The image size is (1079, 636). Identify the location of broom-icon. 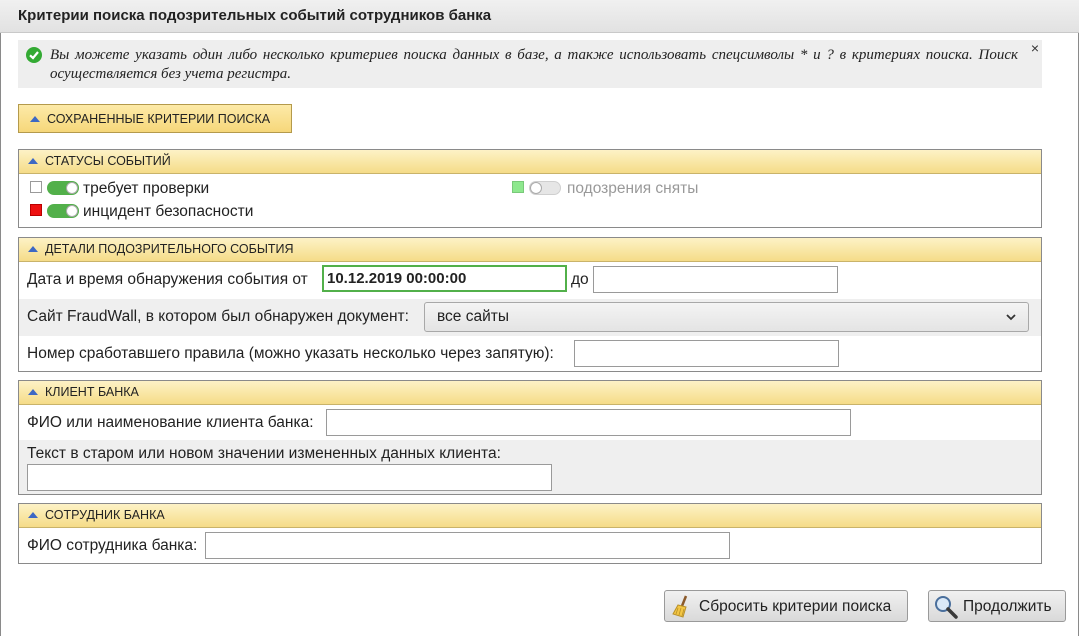
(680, 606).